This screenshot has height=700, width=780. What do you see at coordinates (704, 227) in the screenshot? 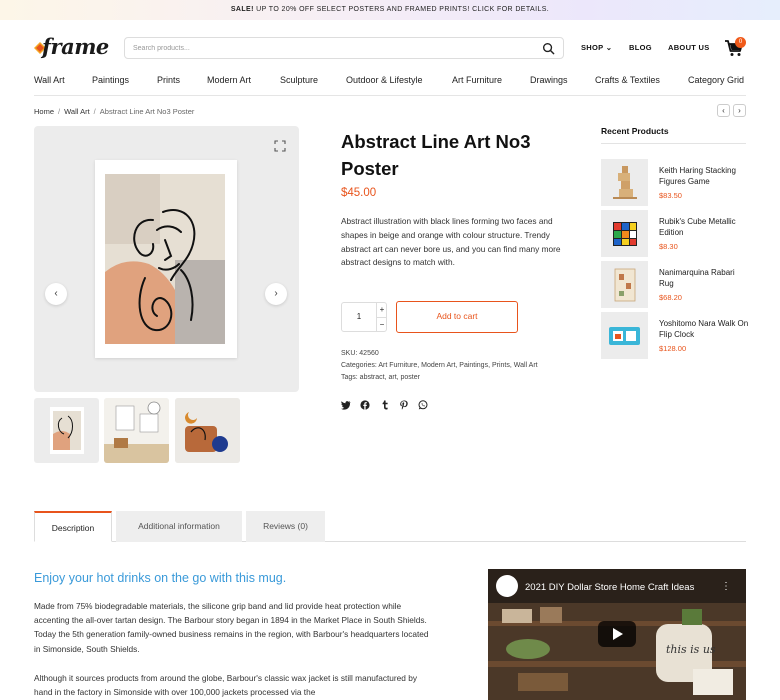
I see `recent-product-name: Rubik's Cube Metallic Edition` at bounding box center [704, 227].